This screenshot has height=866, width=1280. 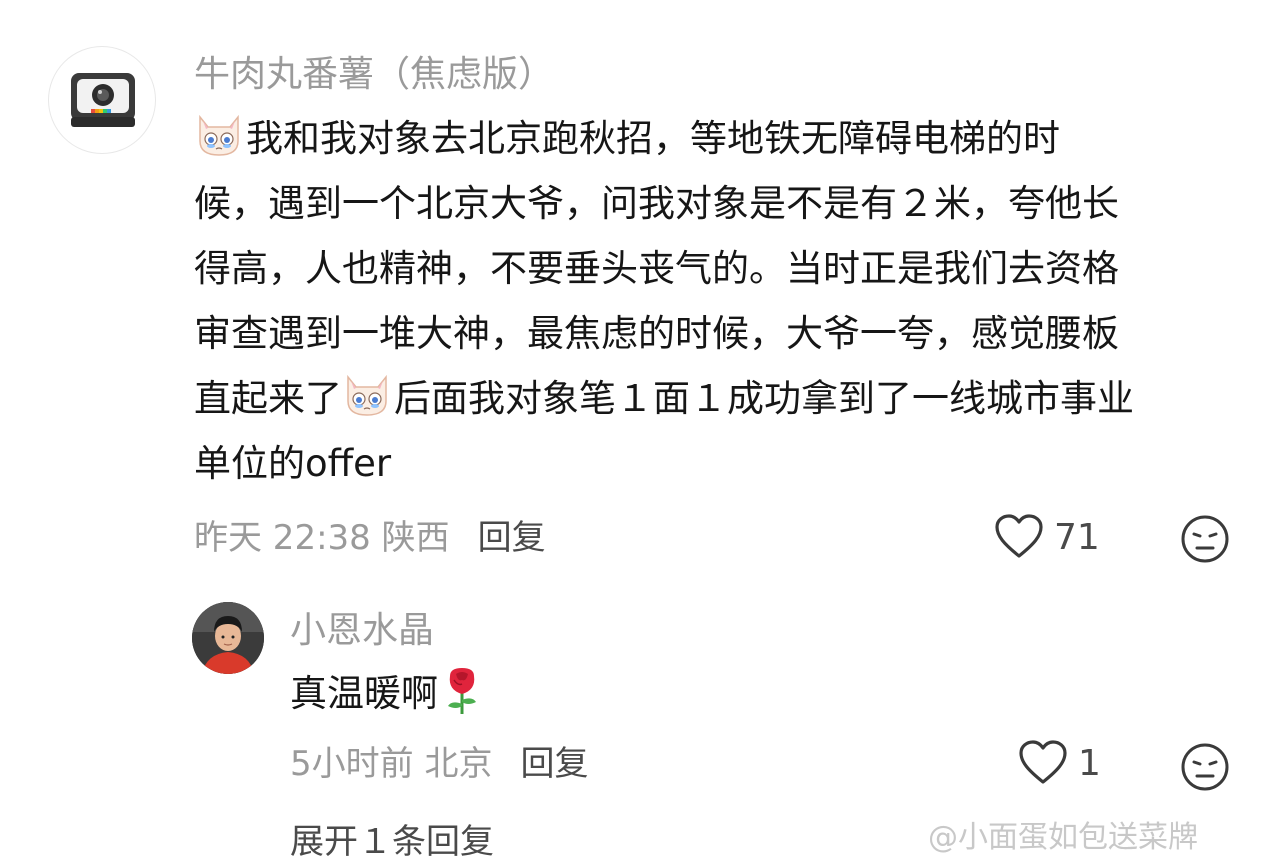 I want to click on reply-like-count: 1, so click(x=1089, y=763).